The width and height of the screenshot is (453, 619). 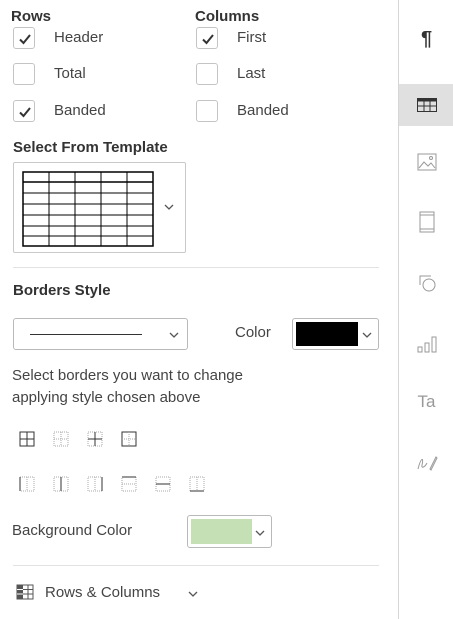 I want to click on rows-columns-dropdown: Rows & Columns, so click(x=138, y=593).